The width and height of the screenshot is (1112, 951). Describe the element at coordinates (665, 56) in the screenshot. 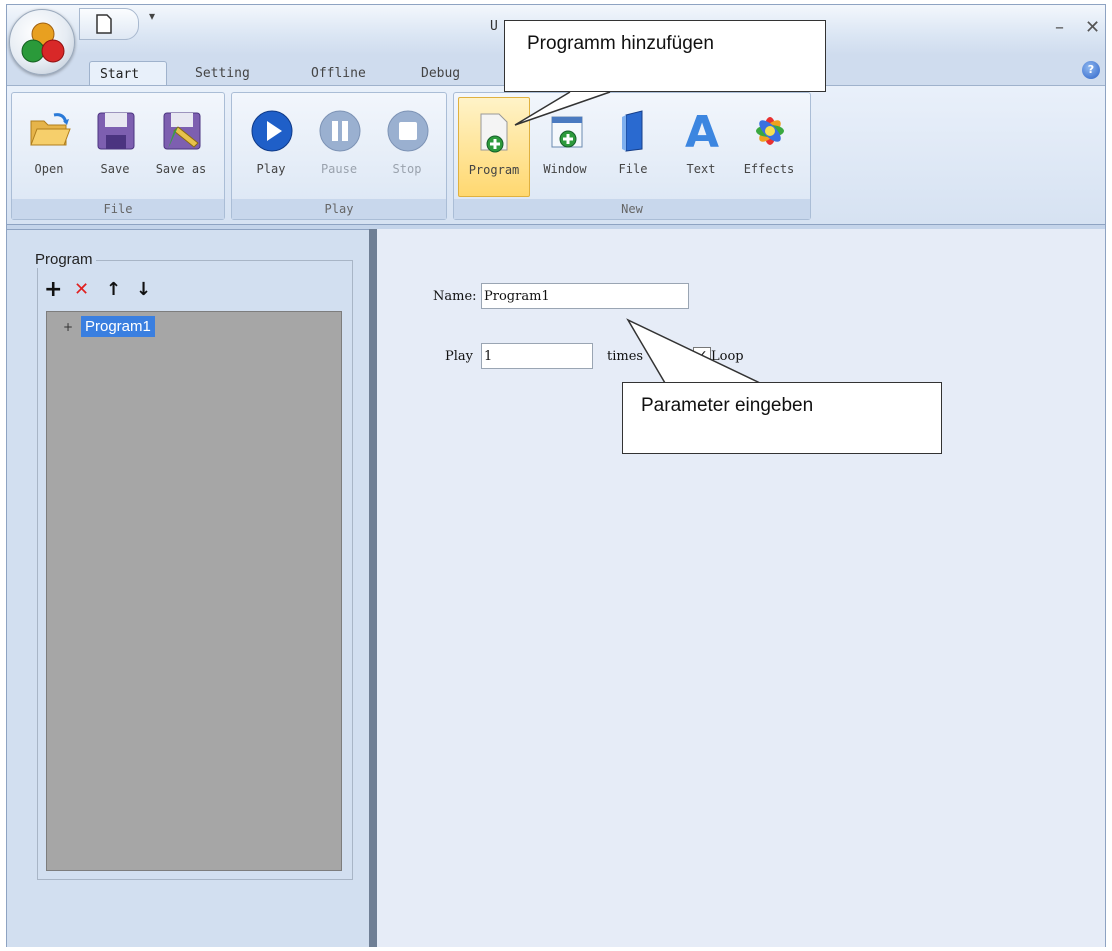

I see `callout-add-program: Programm hinzufügen` at that location.